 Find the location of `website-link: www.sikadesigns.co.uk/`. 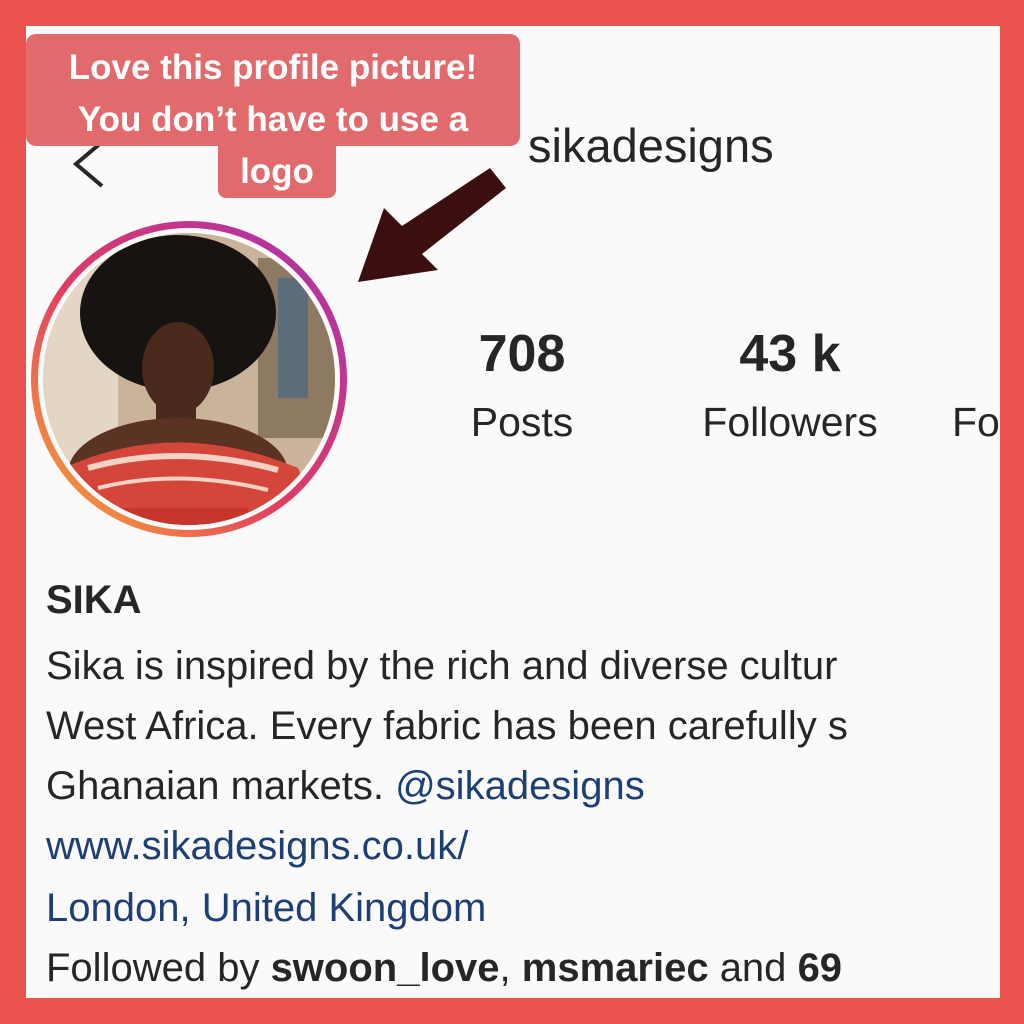

website-link: www.sikadesigns.co.uk/ is located at coordinates (257, 846).